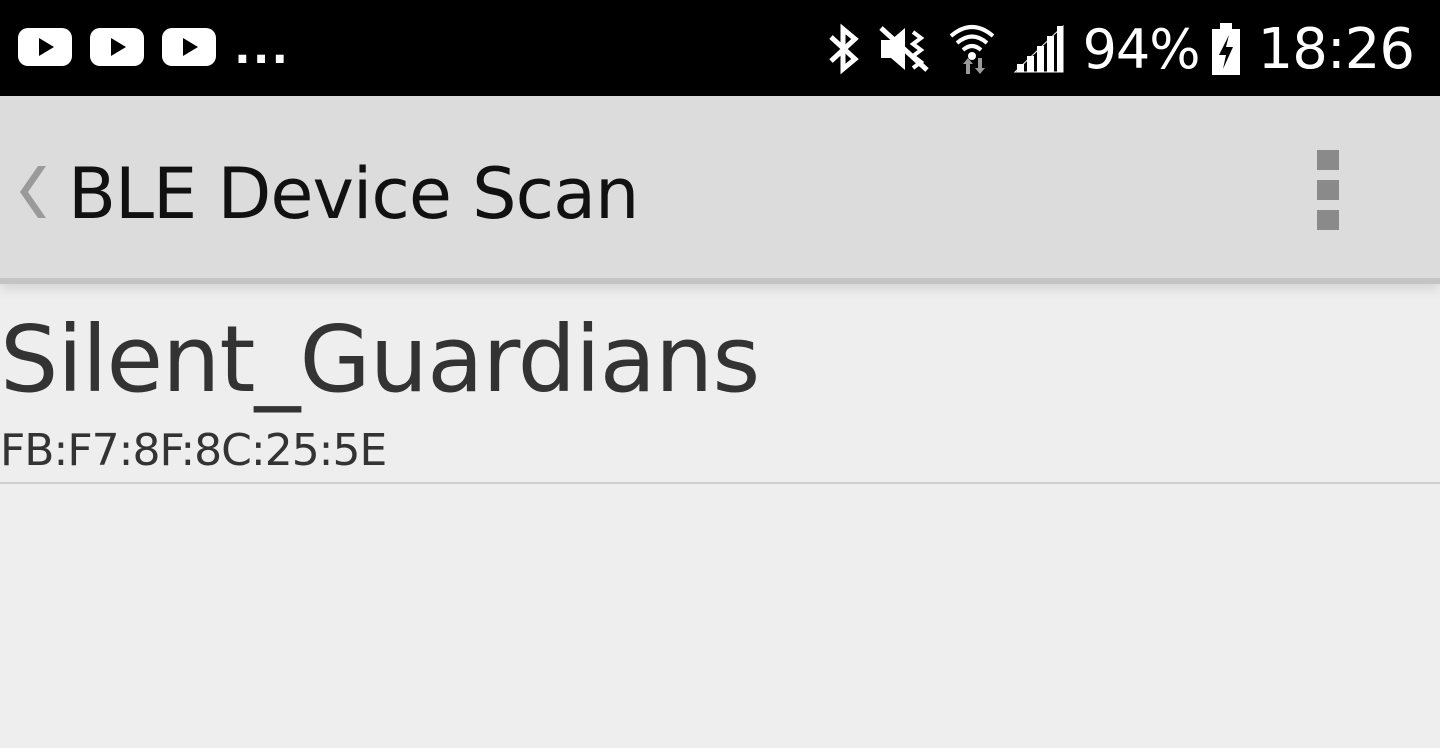  I want to click on device-name: Silent_Guardians, so click(380, 359).